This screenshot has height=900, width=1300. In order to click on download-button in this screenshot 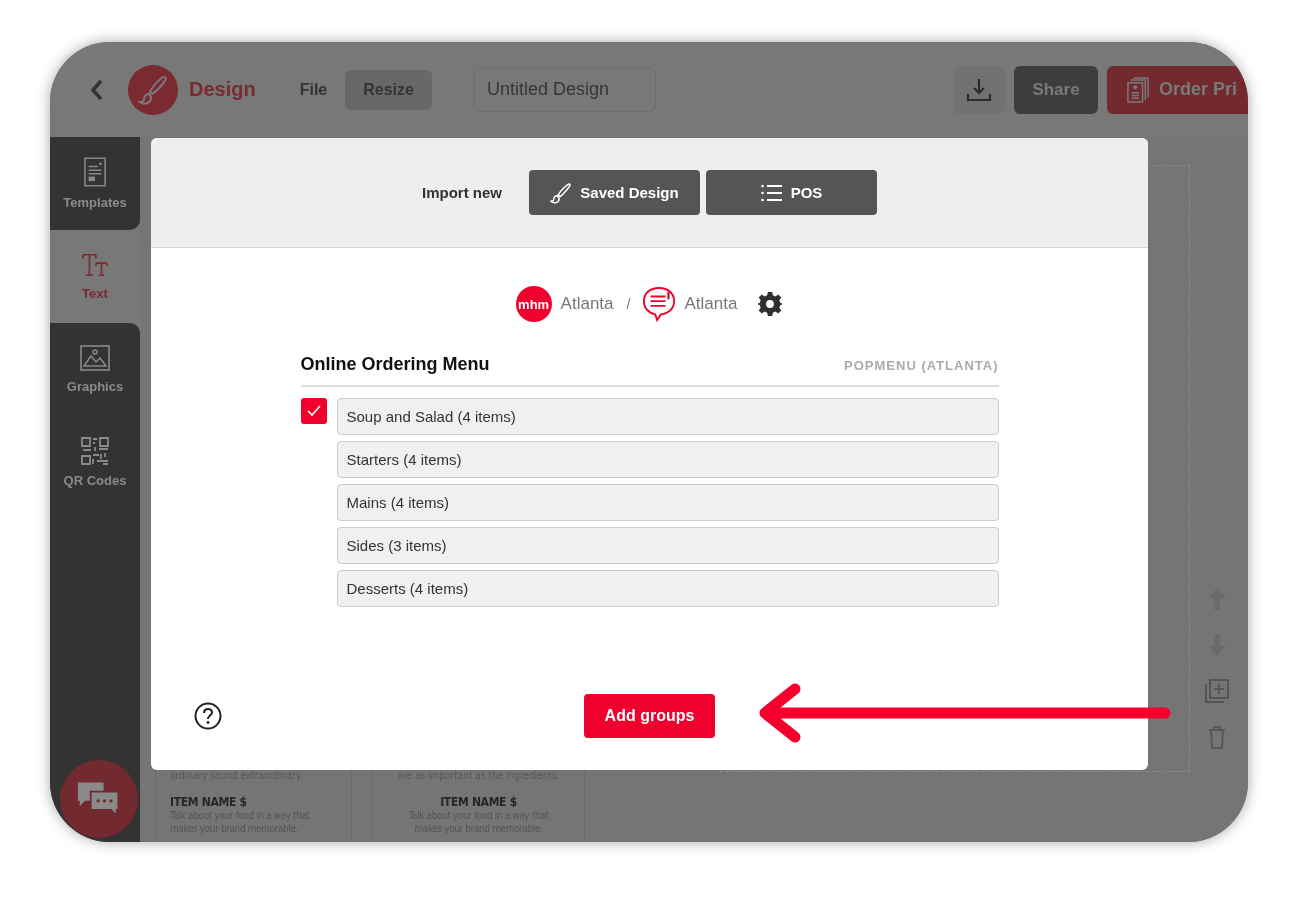, I will do `click(979, 89)`.